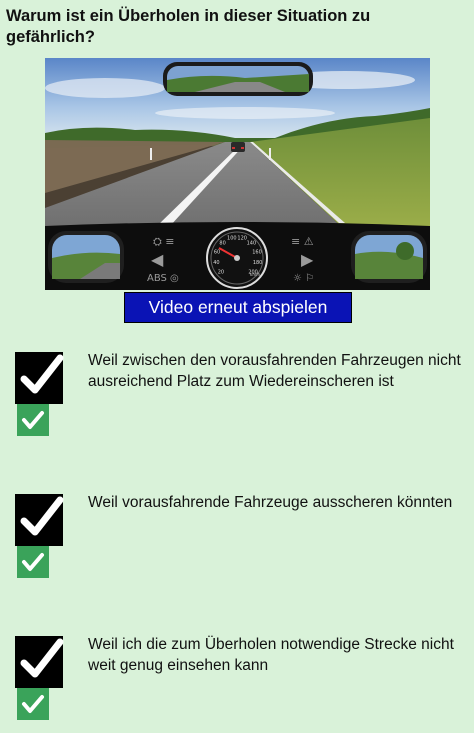 The image size is (474, 733). Describe the element at coordinates (232, 239) in the screenshot. I see `speedometer-tick-label: 100` at that location.